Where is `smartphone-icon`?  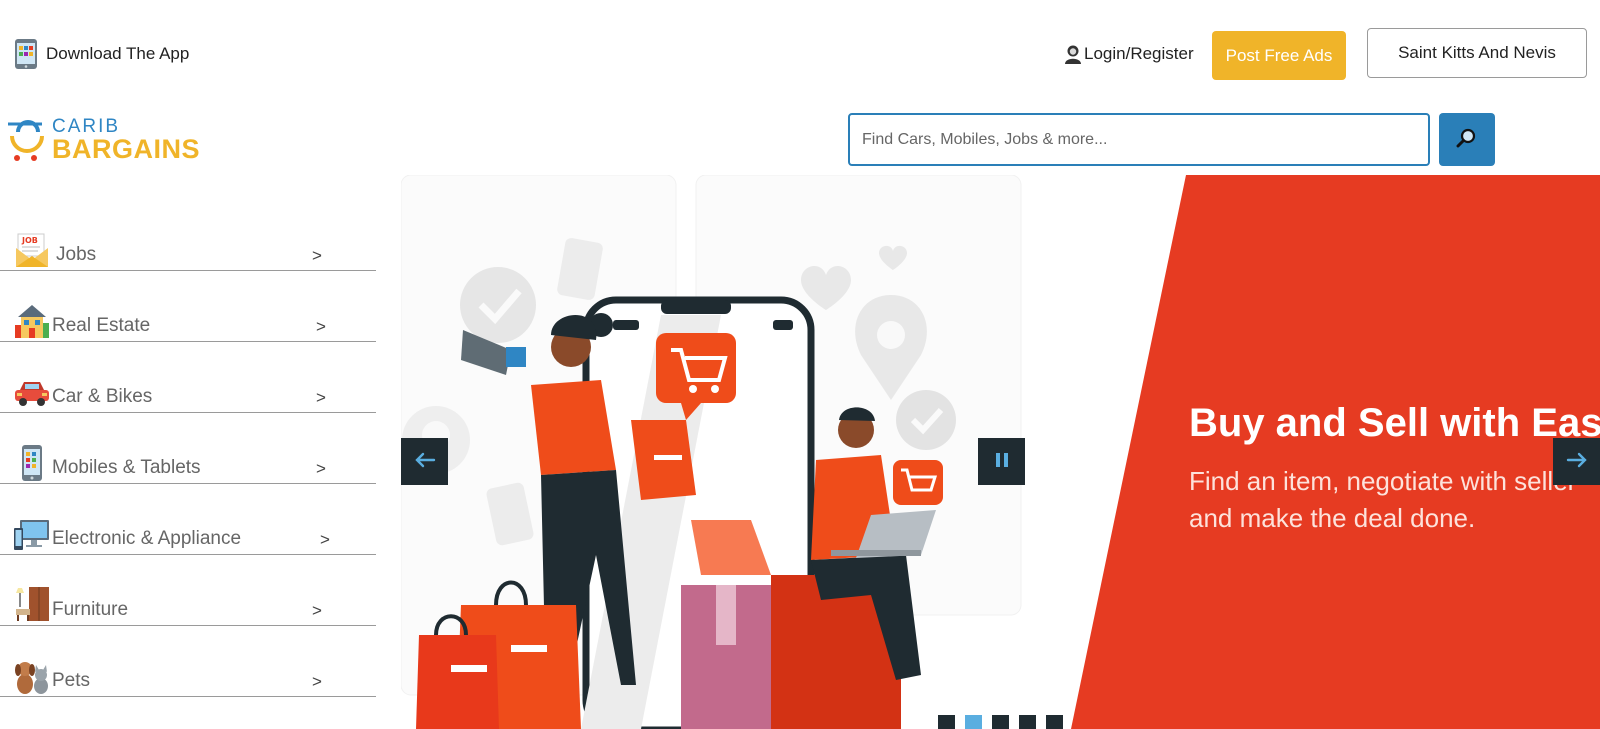
smartphone-icon is located at coordinates (32, 463).